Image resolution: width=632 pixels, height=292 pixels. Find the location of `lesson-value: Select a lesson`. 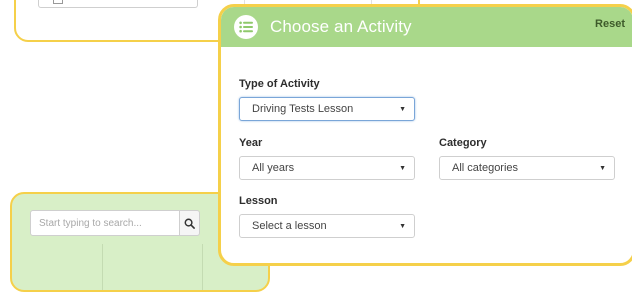

lesson-value: Select a lesson is located at coordinates (289, 226).